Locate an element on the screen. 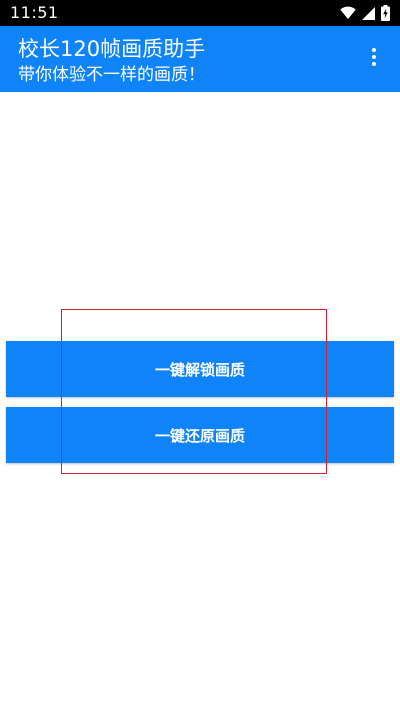 The width and height of the screenshot is (400, 711). app-subtitle: 带你体验不一样的画质！ is located at coordinates (111, 75).